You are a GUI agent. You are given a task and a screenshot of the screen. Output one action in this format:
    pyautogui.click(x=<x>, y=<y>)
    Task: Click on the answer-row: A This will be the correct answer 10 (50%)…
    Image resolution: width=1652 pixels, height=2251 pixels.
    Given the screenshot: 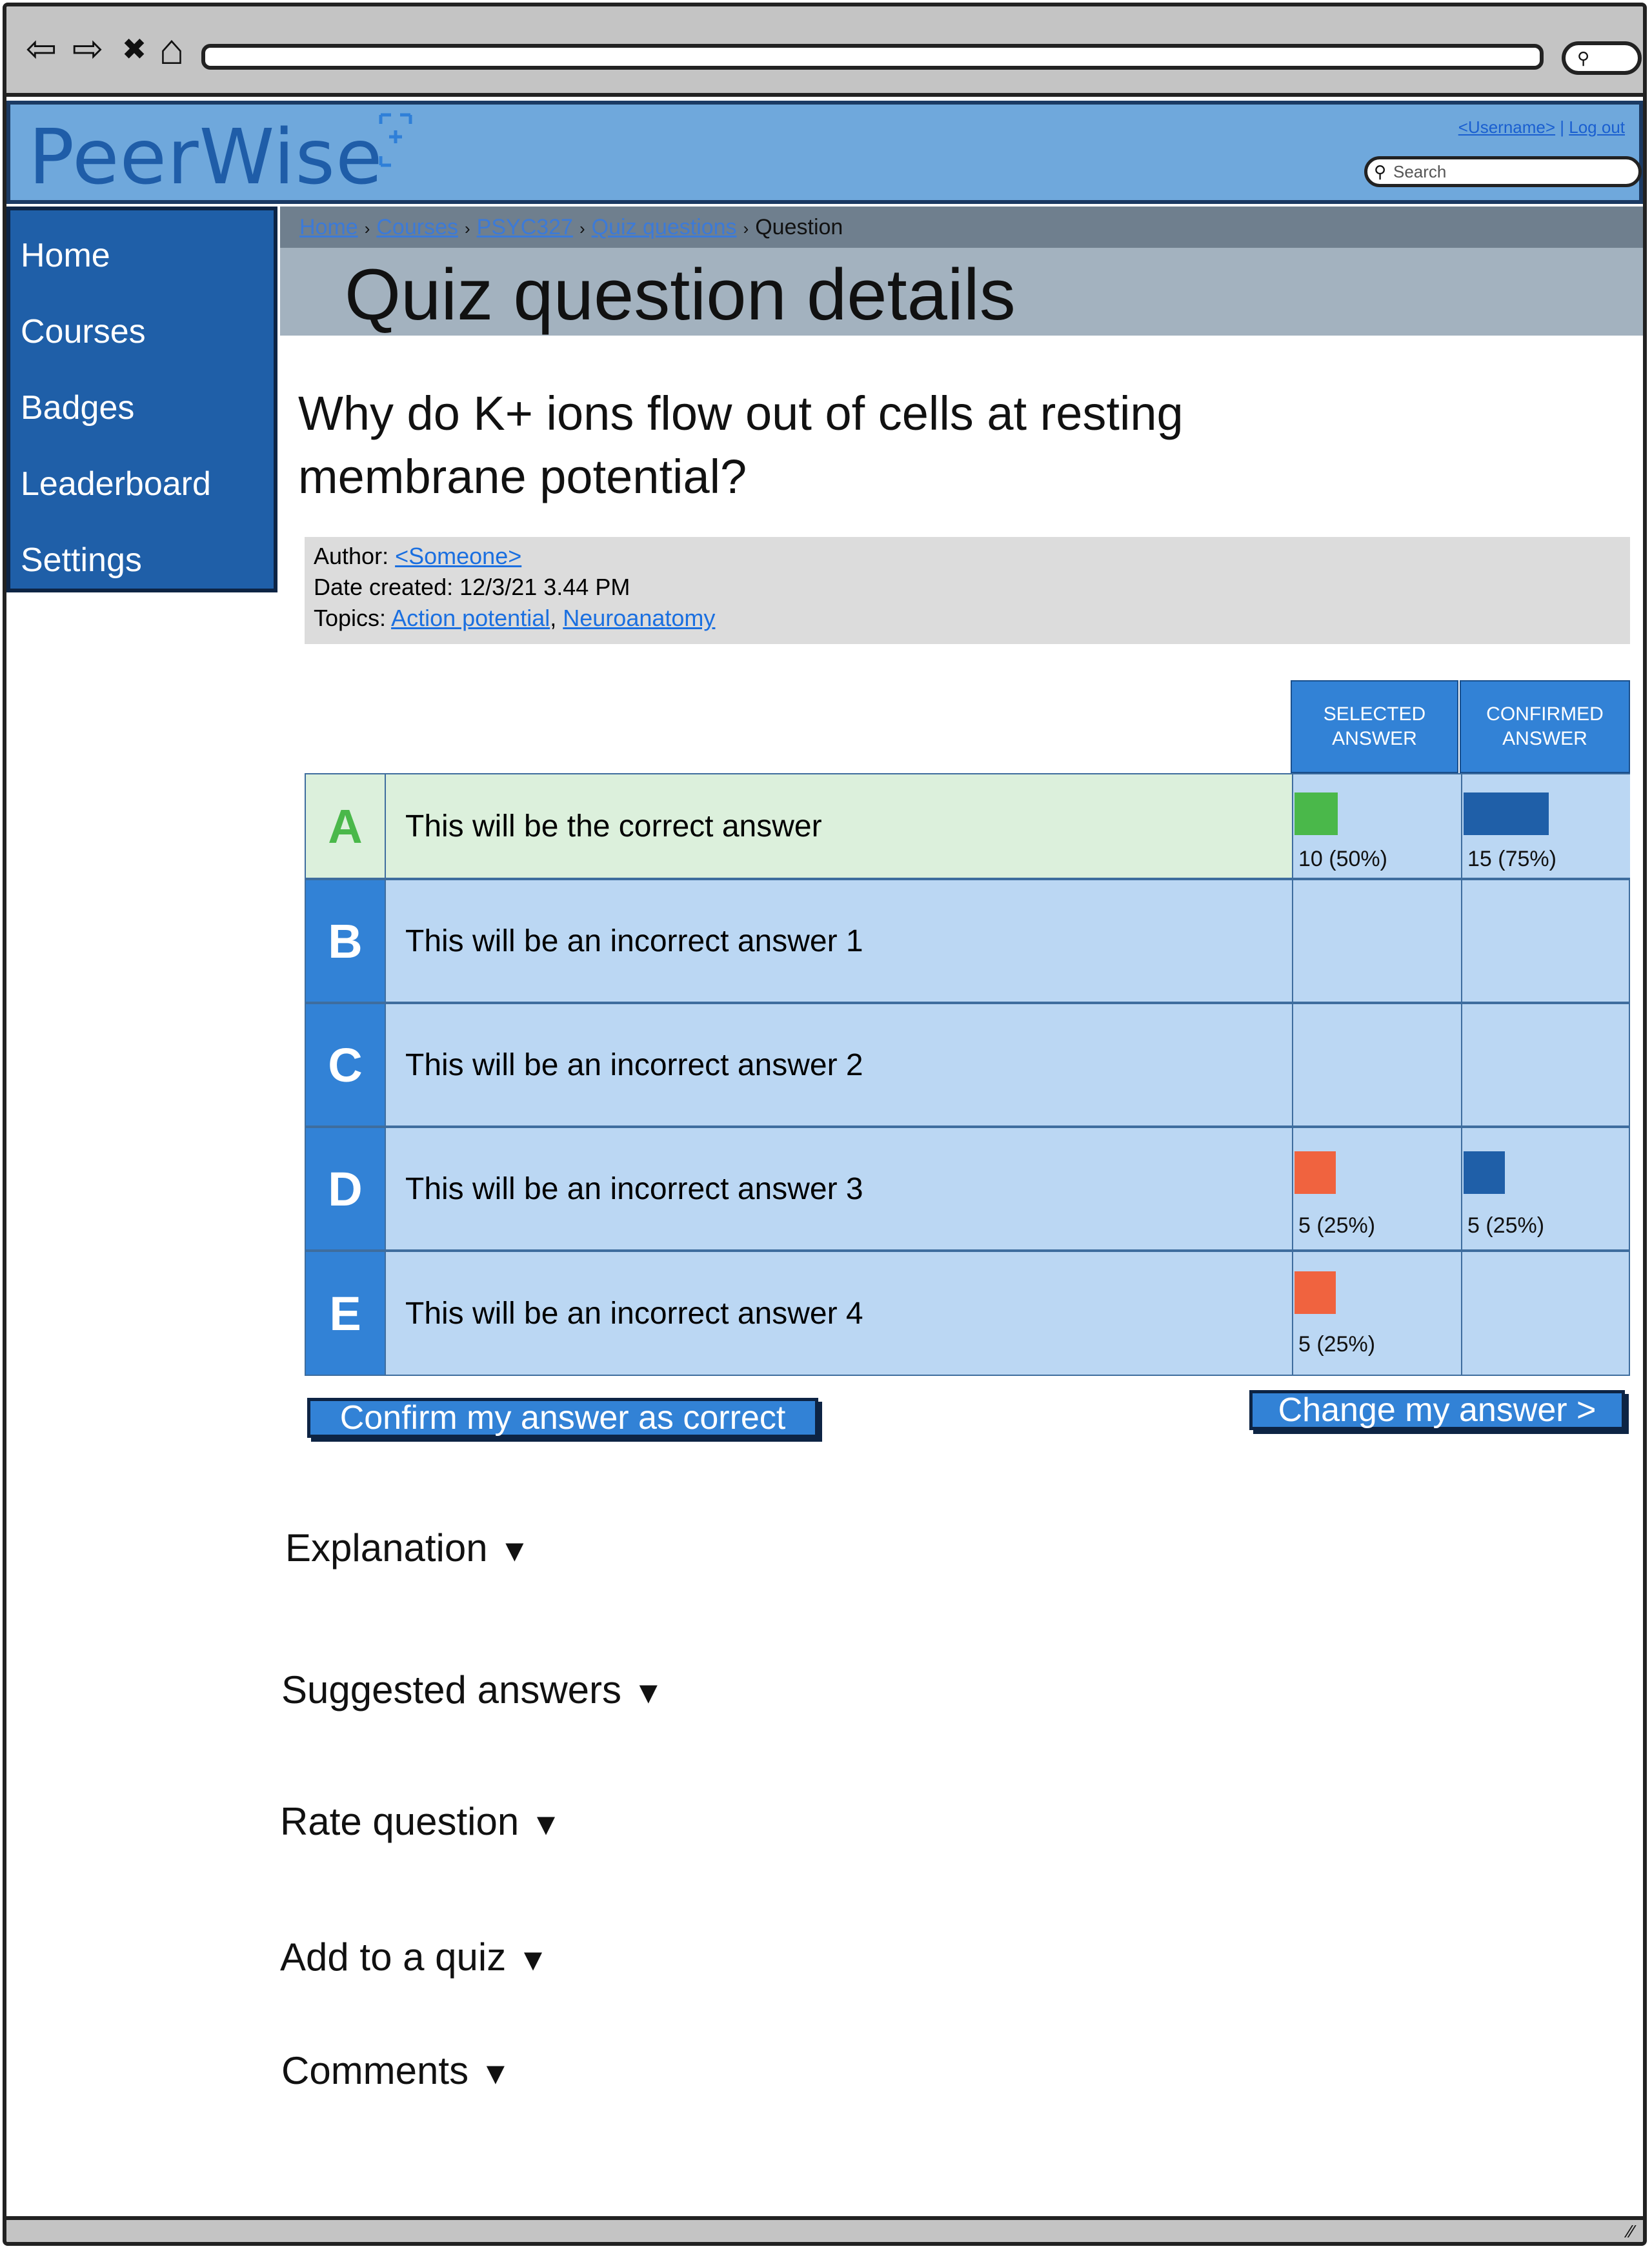 What is the action you would take?
    pyautogui.click(x=967, y=826)
    